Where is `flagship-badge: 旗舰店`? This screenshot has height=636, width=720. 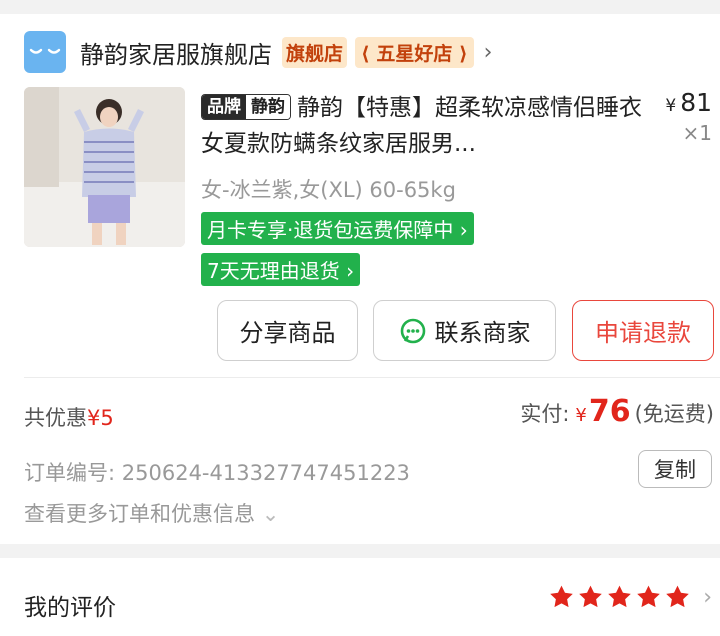 flagship-badge: 旗舰店 is located at coordinates (315, 52).